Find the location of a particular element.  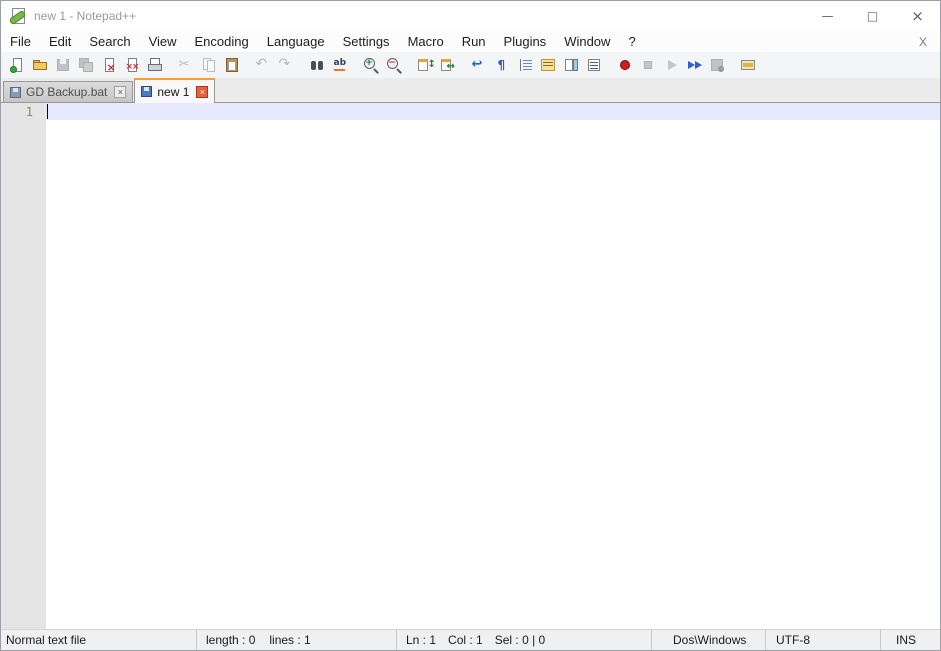

window-title: new 1 - Notepad++ is located at coordinates (85, 16).